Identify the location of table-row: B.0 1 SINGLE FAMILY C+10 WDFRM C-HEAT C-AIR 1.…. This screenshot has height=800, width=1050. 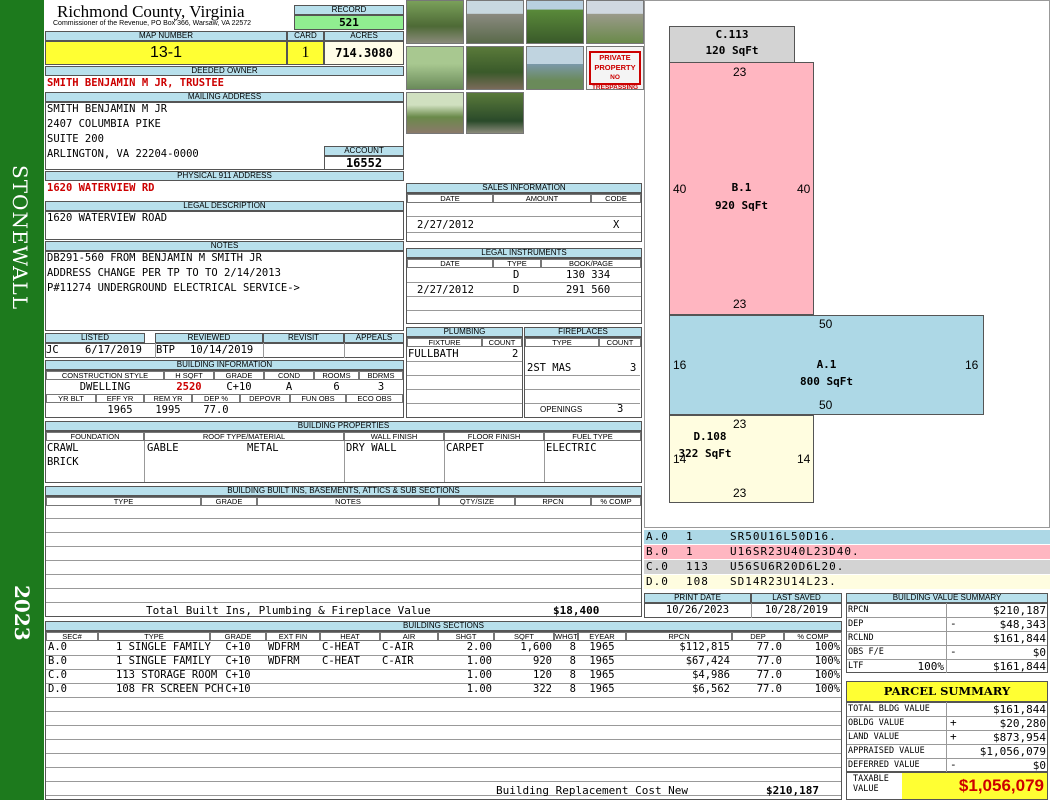
(443, 662).